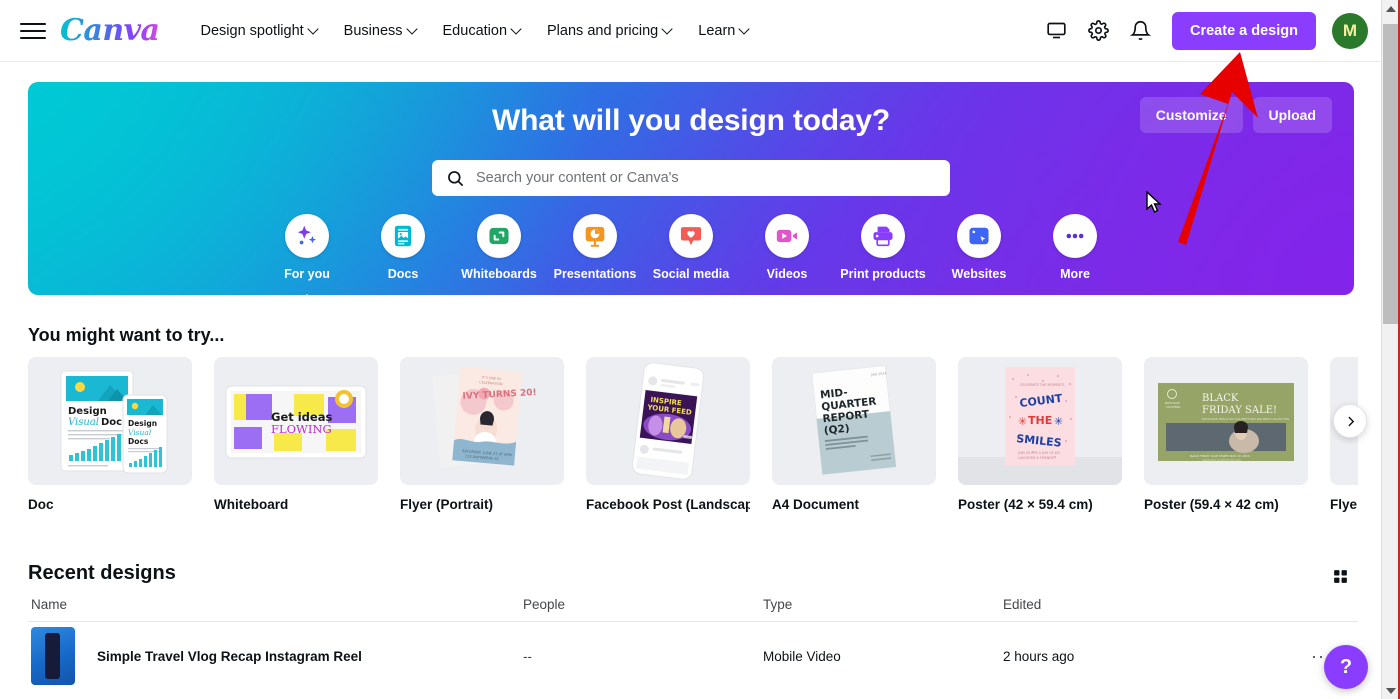  I want to click on svg-text: BLACK, so click(1220, 398).